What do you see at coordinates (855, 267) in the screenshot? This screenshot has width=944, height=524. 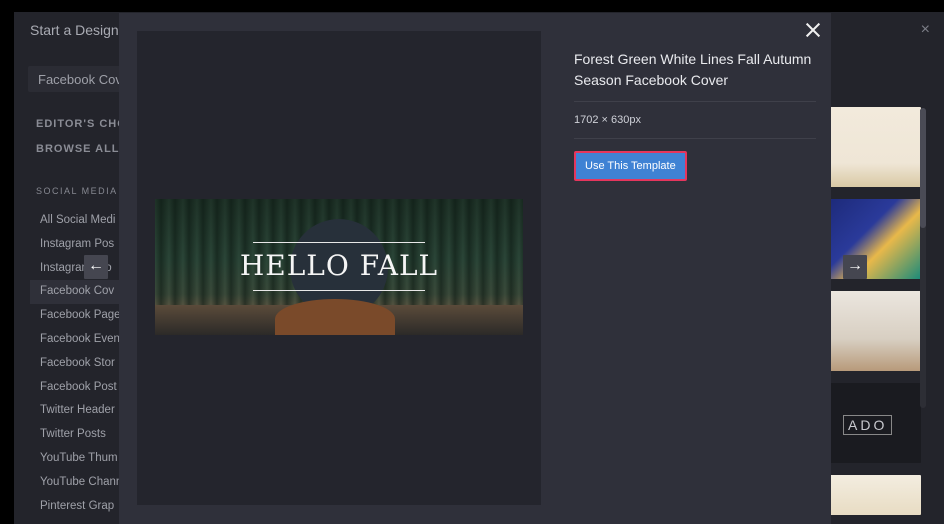 I see `arrow-right-icon: →` at bounding box center [855, 267].